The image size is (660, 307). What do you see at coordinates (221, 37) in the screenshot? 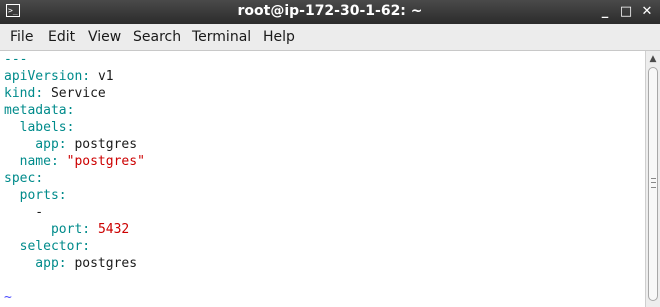
I see `menu-terminal: Terminal` at bounding box center [221, 37].